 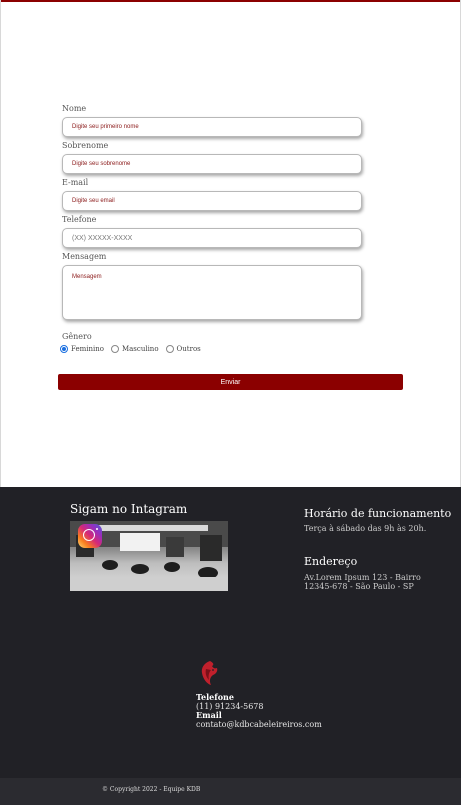 What do you see at coordinates (74, 108) in the screenshot?
I see `first-name-label: Nome` at bounding box center [74, 108].